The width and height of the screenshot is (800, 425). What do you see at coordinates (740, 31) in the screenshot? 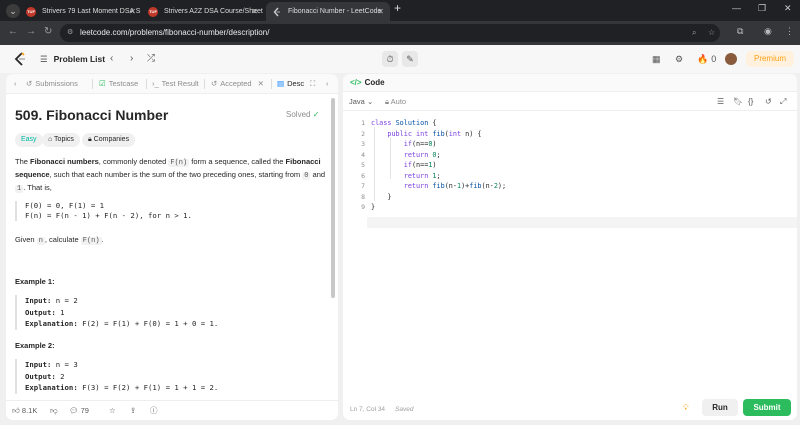
I see `extensions-icon: ⧉` at bounding box center [740, 31].